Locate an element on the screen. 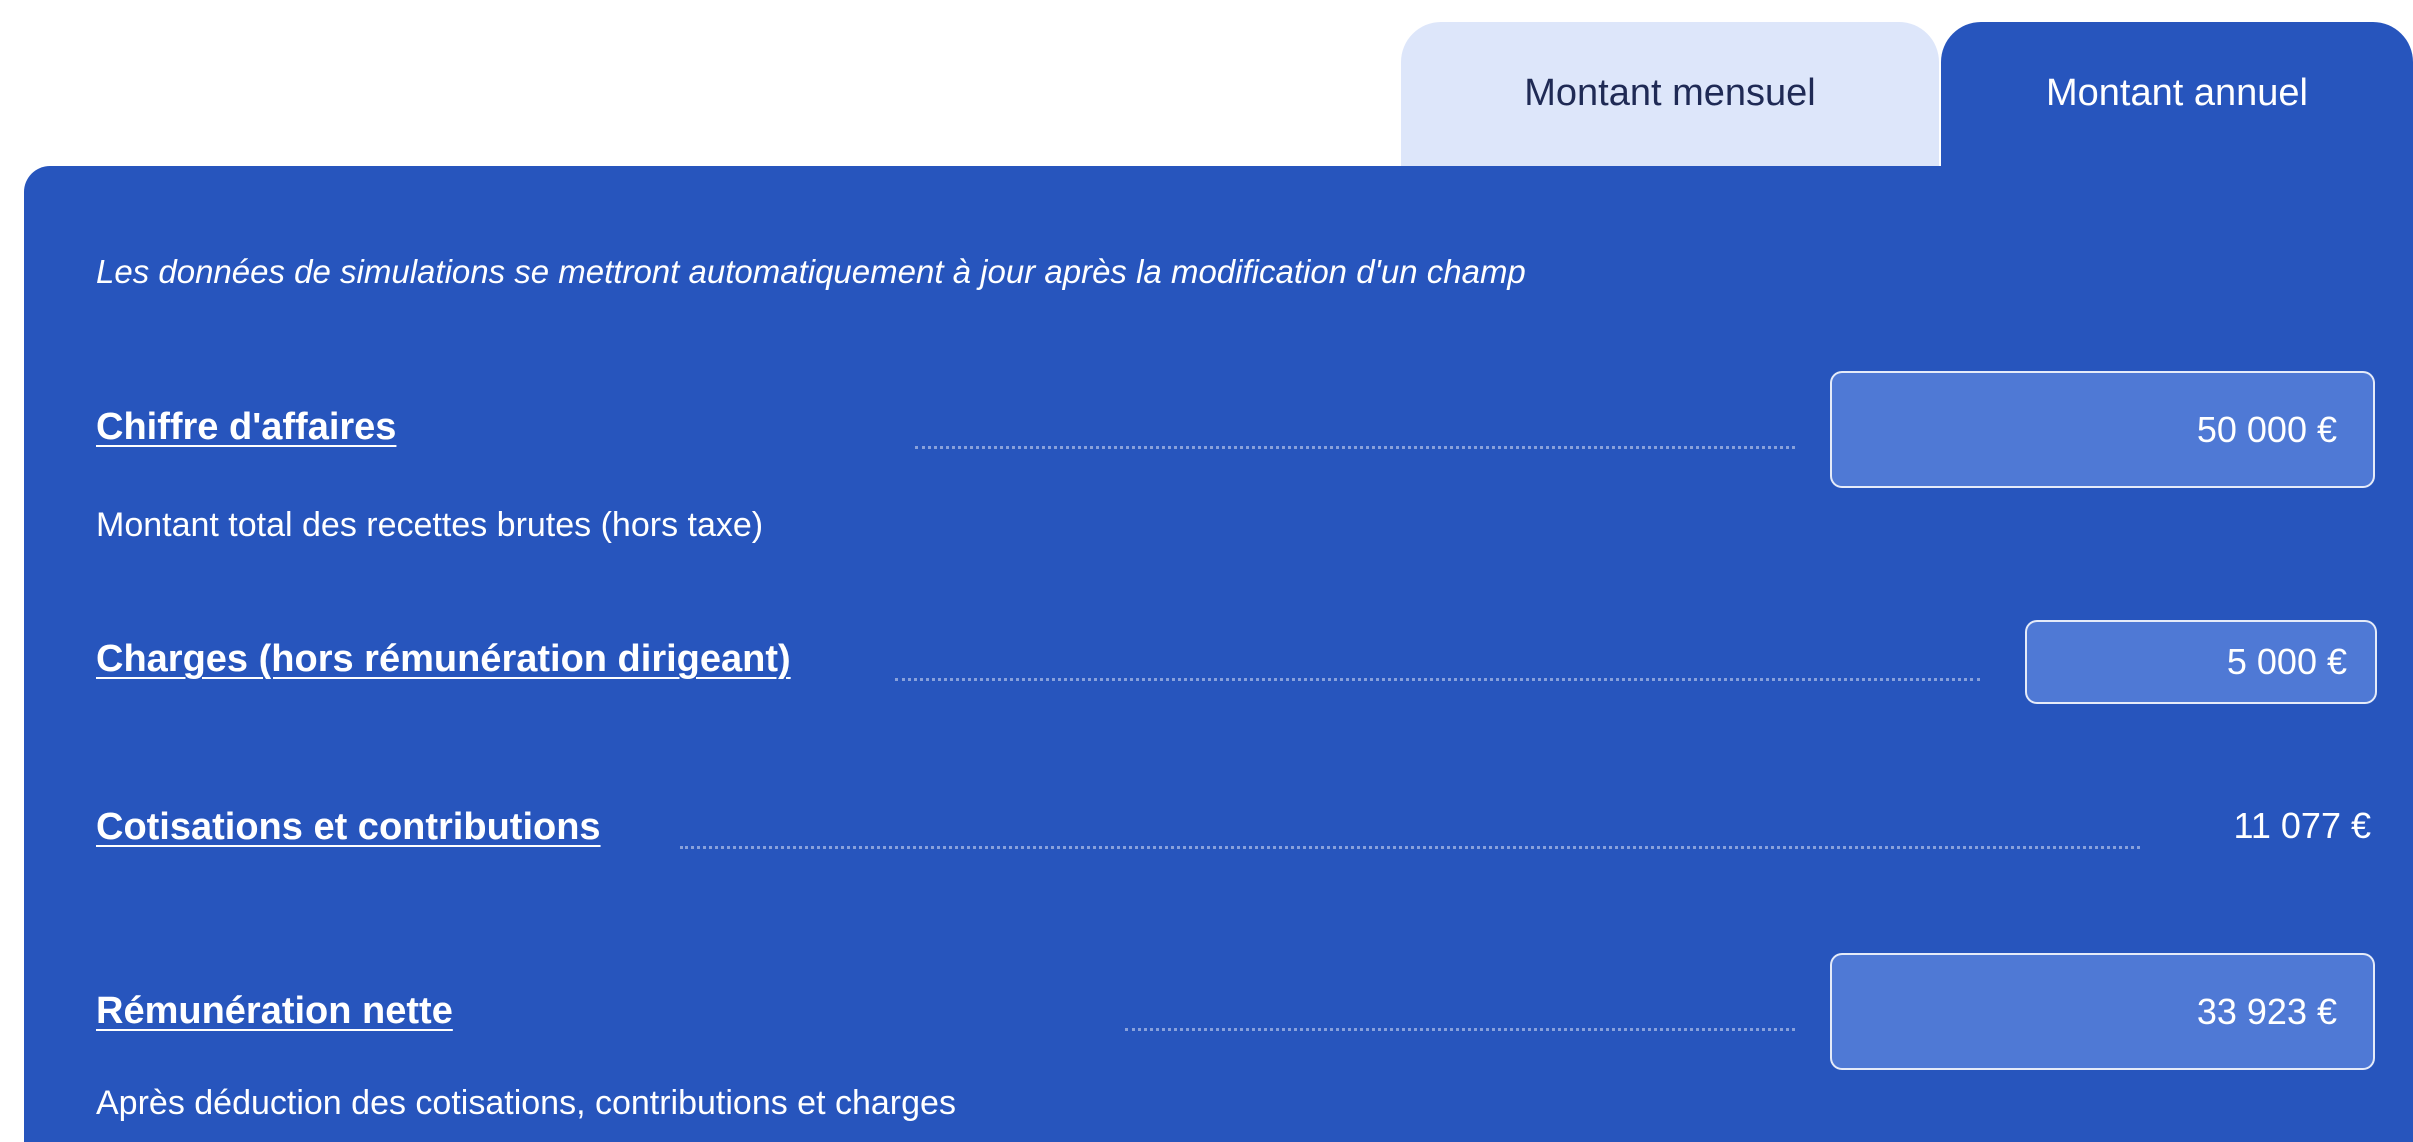 This screenshot has width=2413, height=1142. charges-label: Charges (hors rémunération dirigeant) is located at coordinates (443, 659).